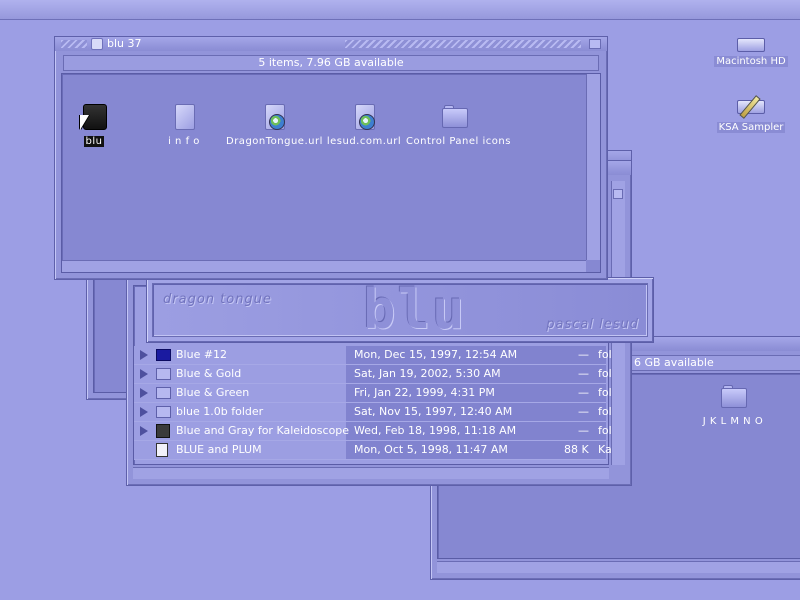  Describe the element at coordinates (213, 392) in the screenshot. I see `row-name: Blue & Green` at that location.